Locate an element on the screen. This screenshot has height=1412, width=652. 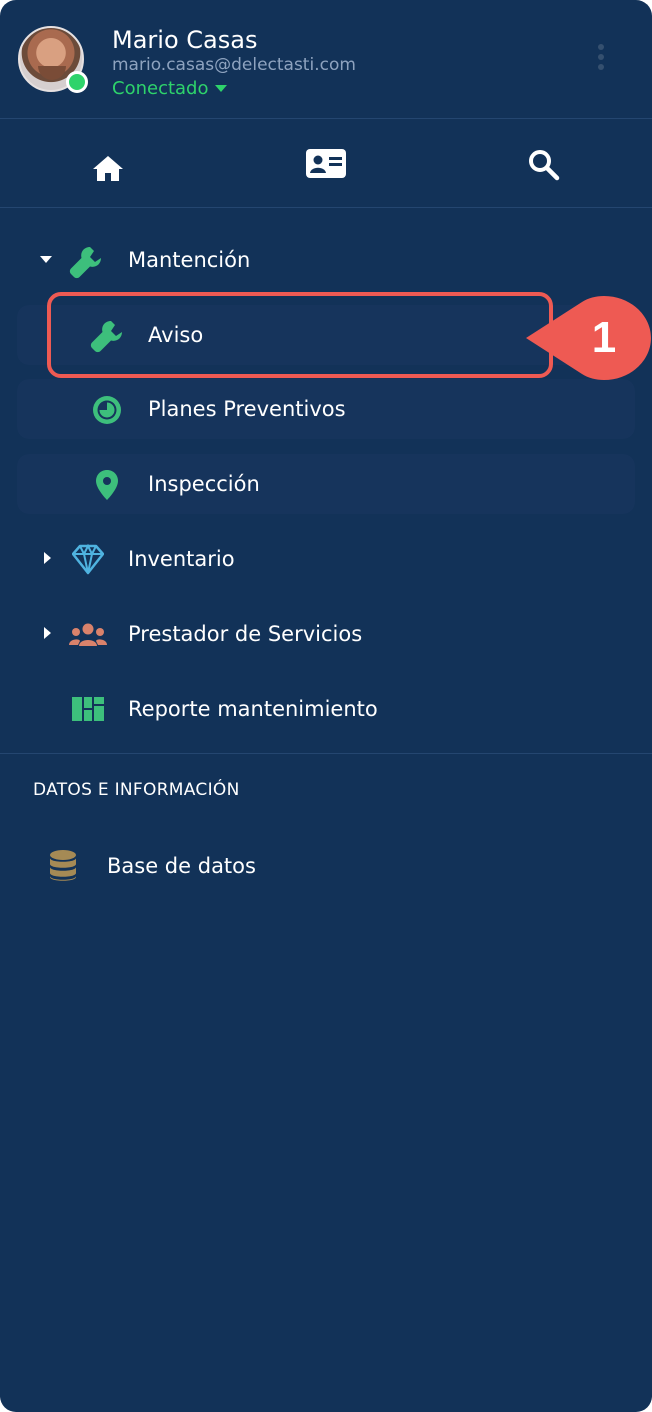
section-title-datos: DATOS E INFORMACIÓN is located at coordinates (136, 790).